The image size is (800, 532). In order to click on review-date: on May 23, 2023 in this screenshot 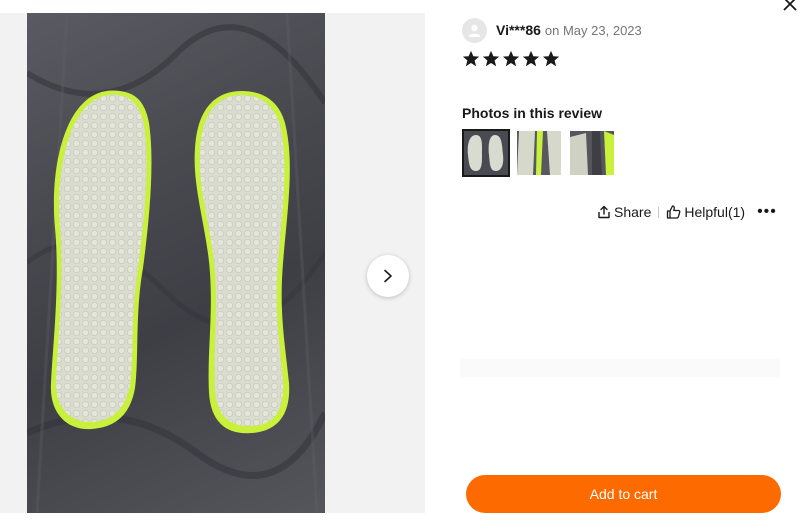, I will do `click(593, 30)`.